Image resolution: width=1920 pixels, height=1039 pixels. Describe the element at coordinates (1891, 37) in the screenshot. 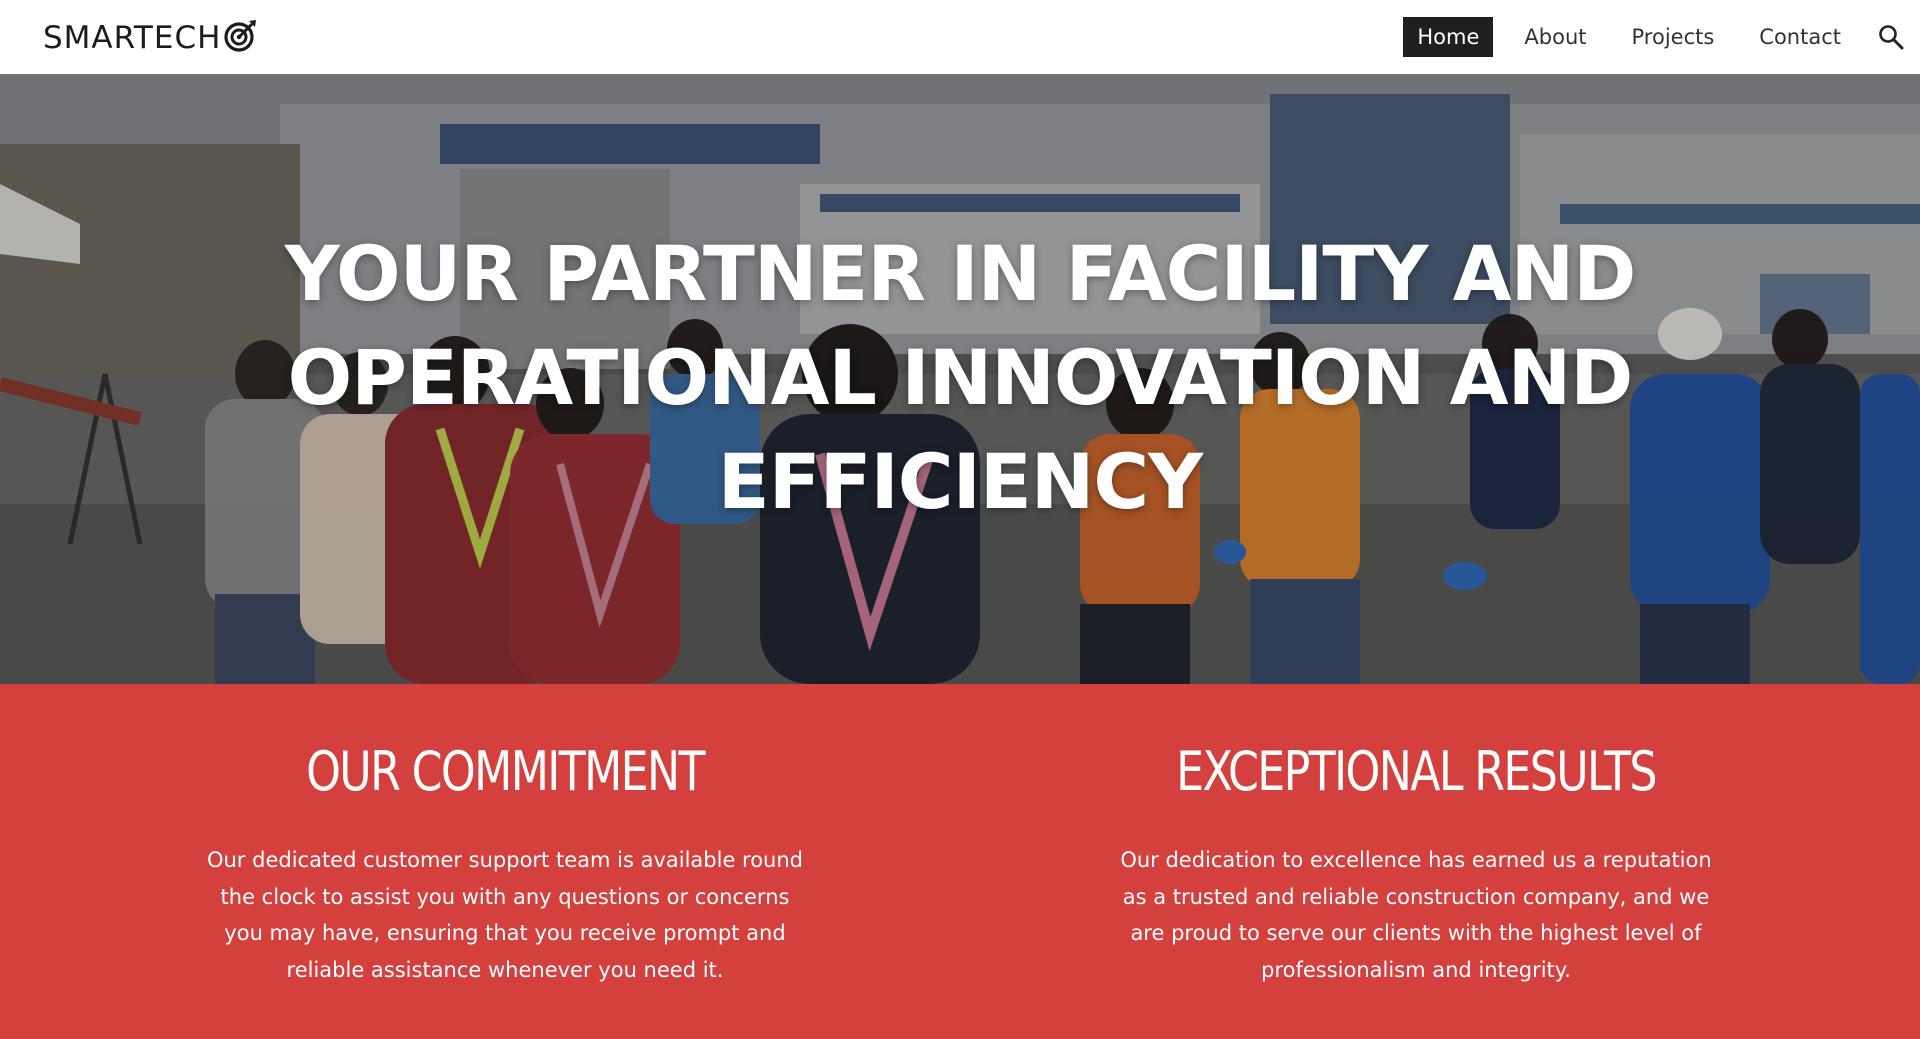

I see `search-icon` at that location.